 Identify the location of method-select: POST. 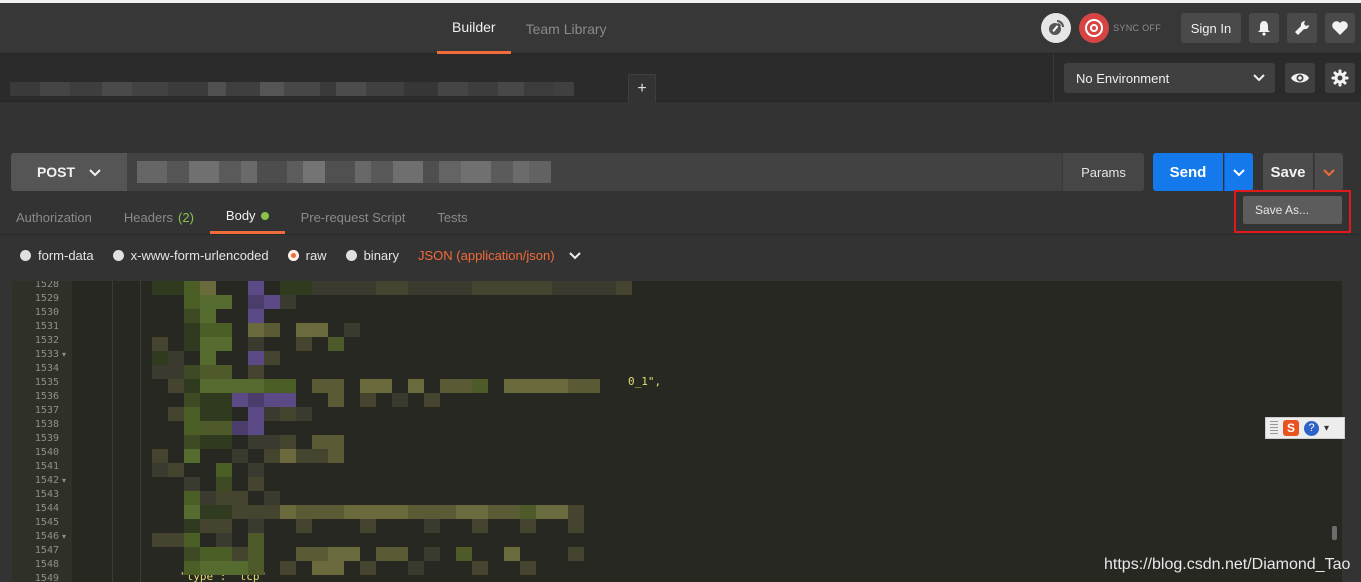
(69, 172).